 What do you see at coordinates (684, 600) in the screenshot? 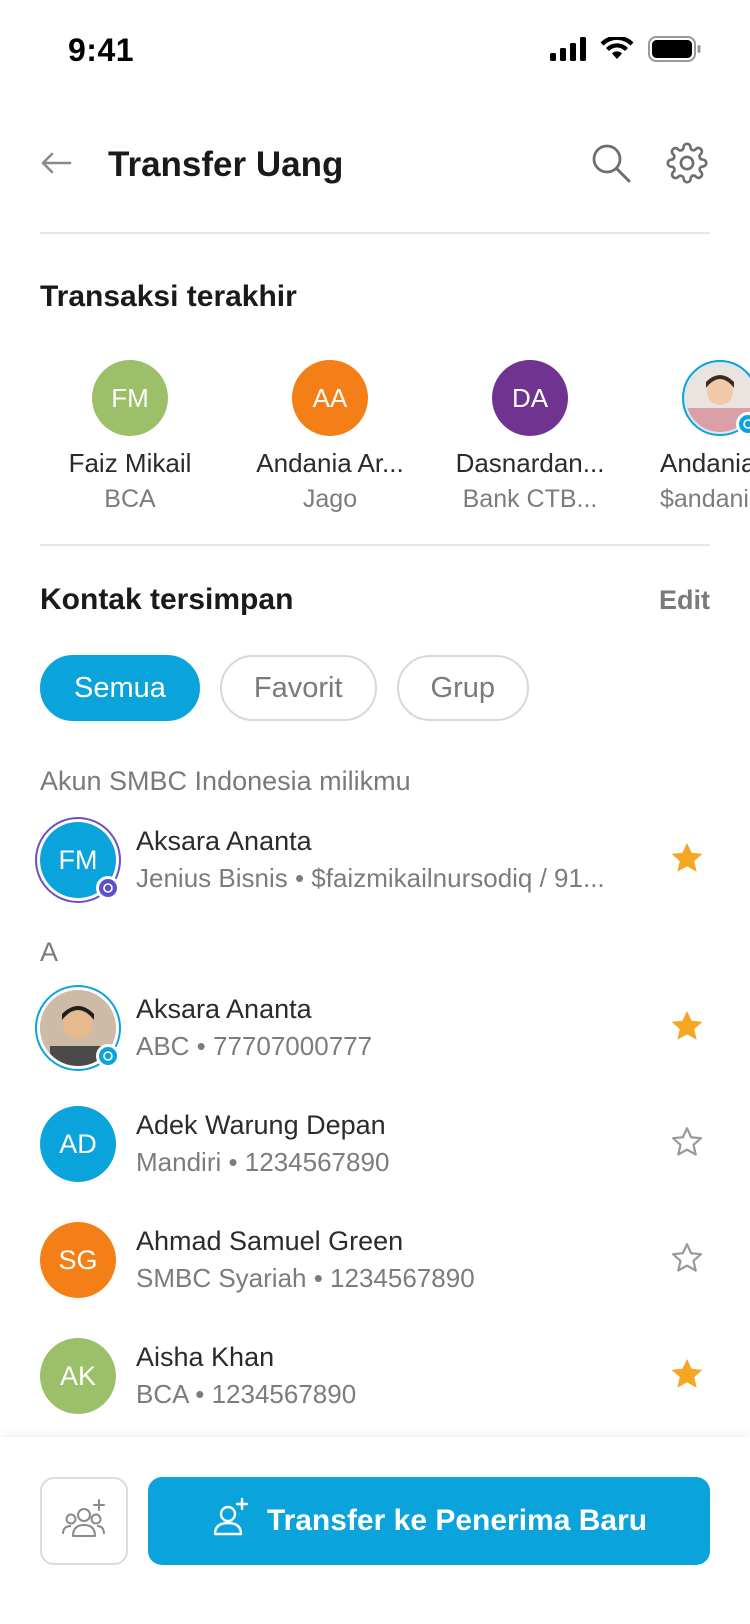
I see `edit-contacts-link: Edit` at bounding box center [684, 600].